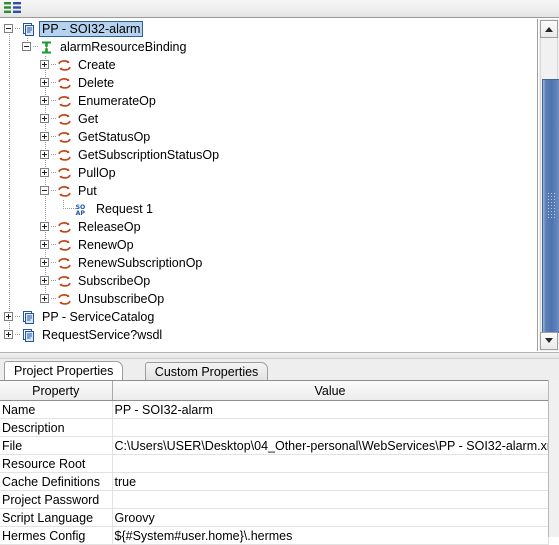 The height and width of the screenshot is (545, 559). What do you see at coordinates (268, 317) in the screenshot?
I see `tree-node: PP - ServiceCatalog` at bounding box center [268, 317].